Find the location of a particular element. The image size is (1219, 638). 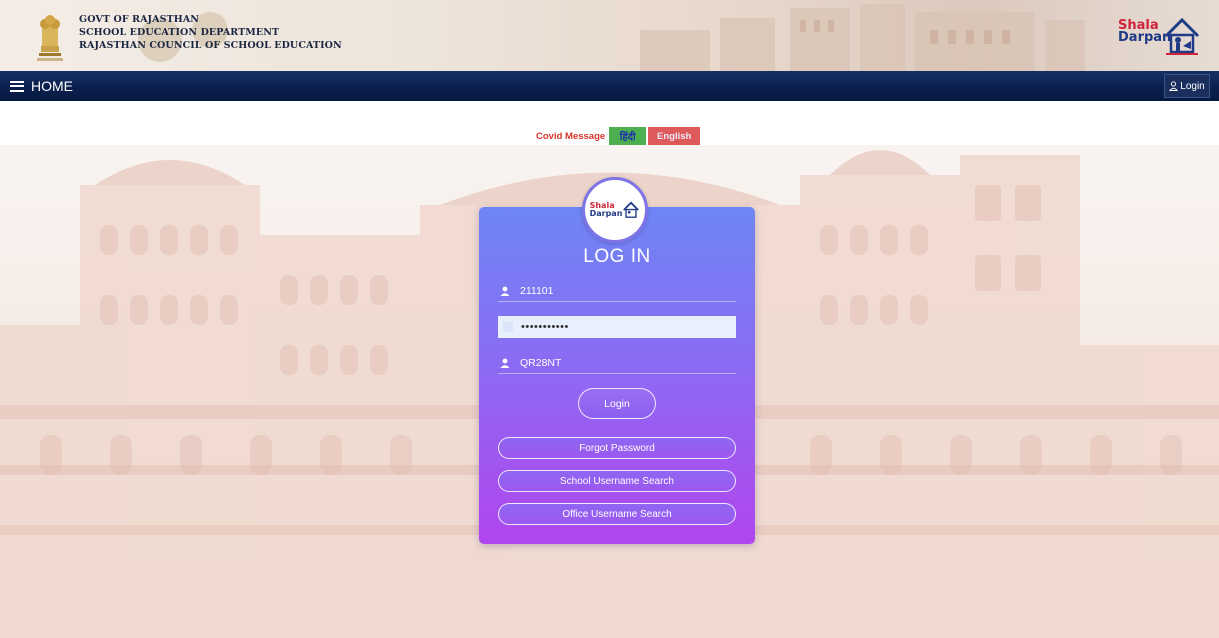

org-line-2: SCHOOL EDUCATION DEPARTMENT is located at coordinates (179, 32).